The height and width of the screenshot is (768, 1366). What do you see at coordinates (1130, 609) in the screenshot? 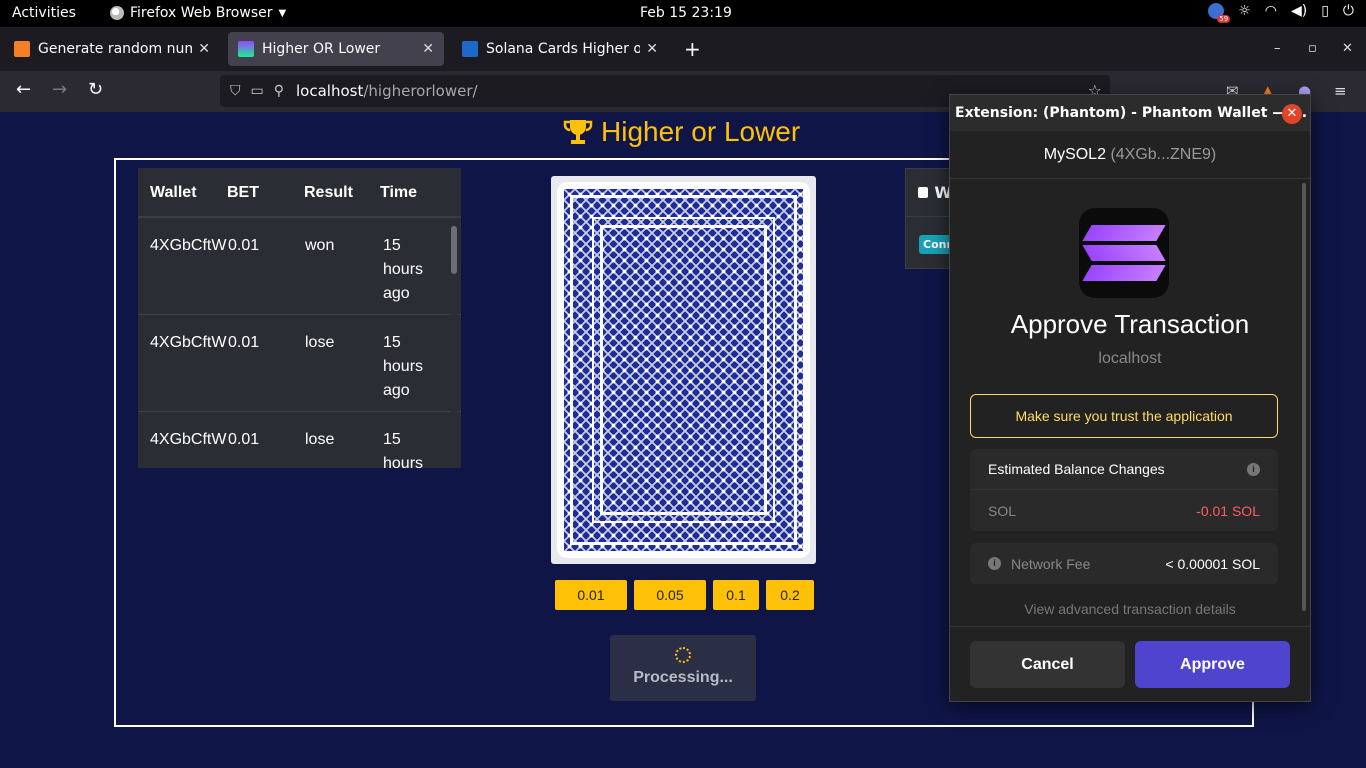
I see `advanced-details-link: View advanced transaction details` at bounding box center [1130, 609].